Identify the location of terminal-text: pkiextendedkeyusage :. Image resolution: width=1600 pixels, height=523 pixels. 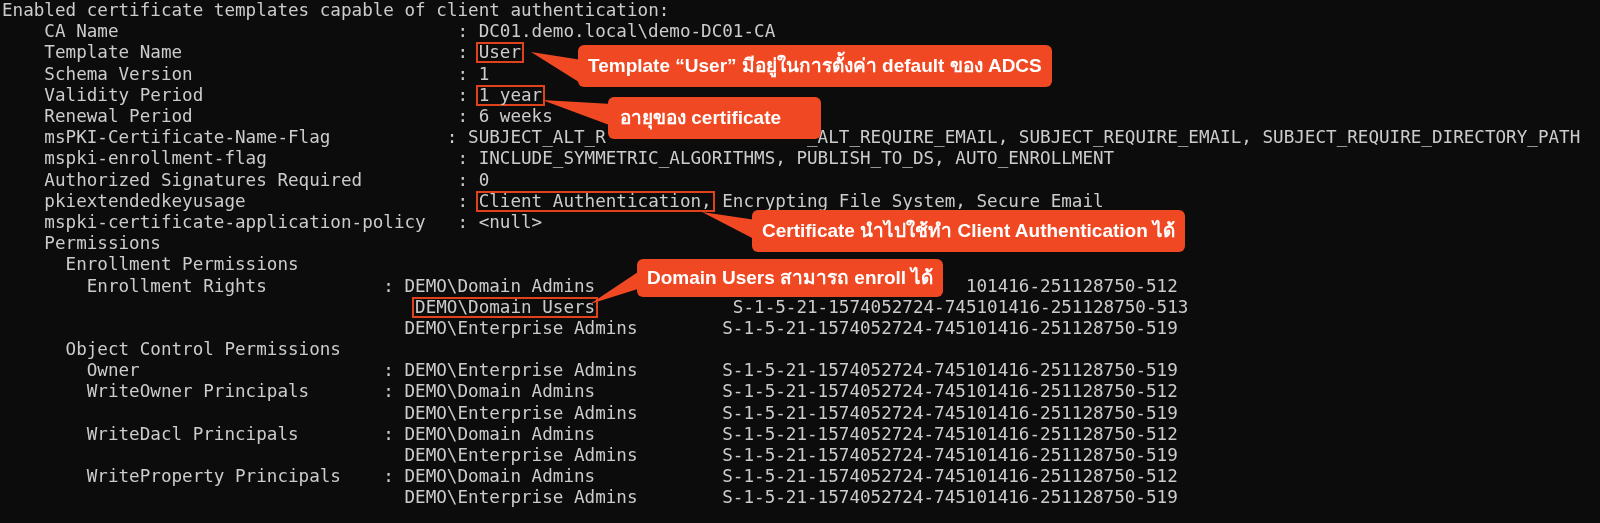
(257, 201).